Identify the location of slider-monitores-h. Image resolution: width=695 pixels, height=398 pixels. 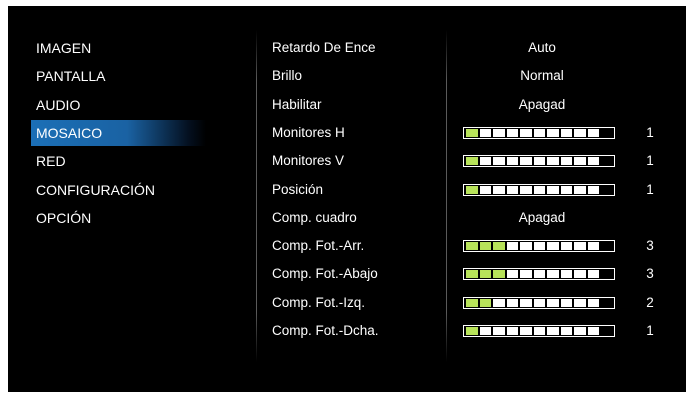
(539, 132).